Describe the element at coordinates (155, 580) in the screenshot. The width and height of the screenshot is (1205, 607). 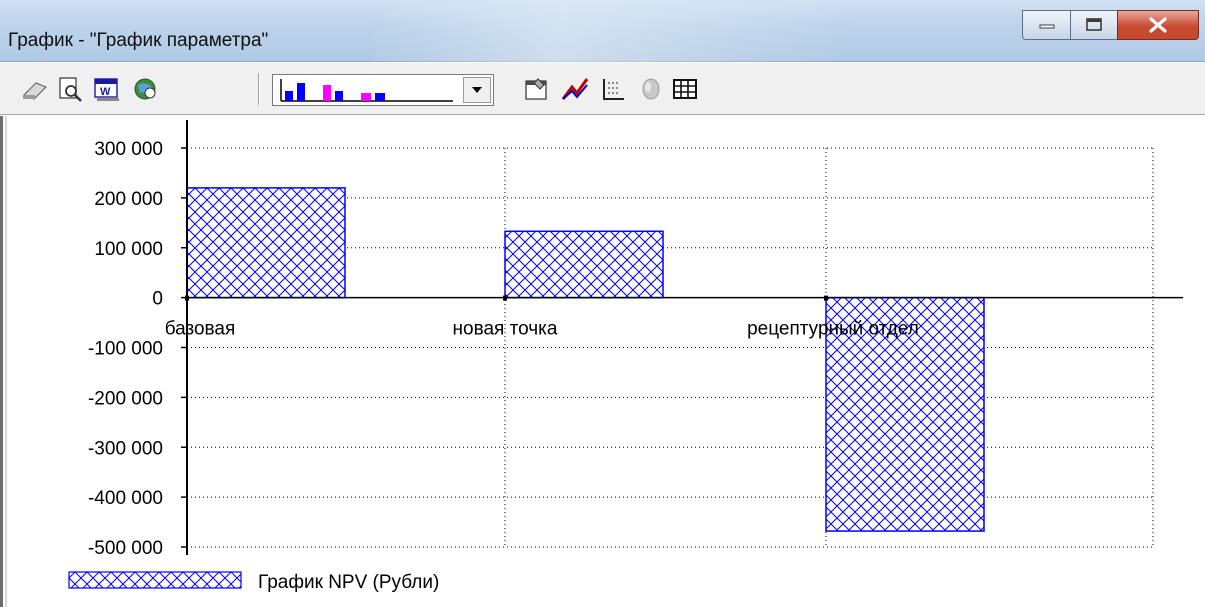
I see `legend-swatch` at that location.